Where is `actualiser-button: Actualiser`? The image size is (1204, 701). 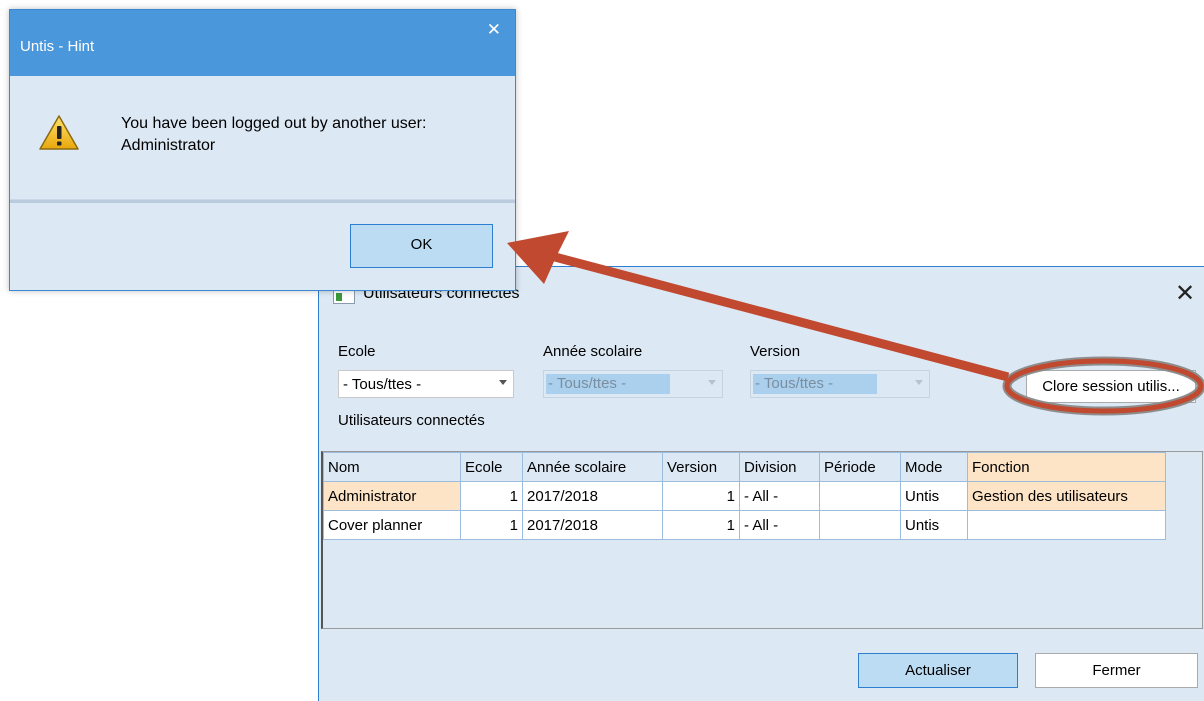
actualiser-button: Actualiser is located at coordinates (938, 670).